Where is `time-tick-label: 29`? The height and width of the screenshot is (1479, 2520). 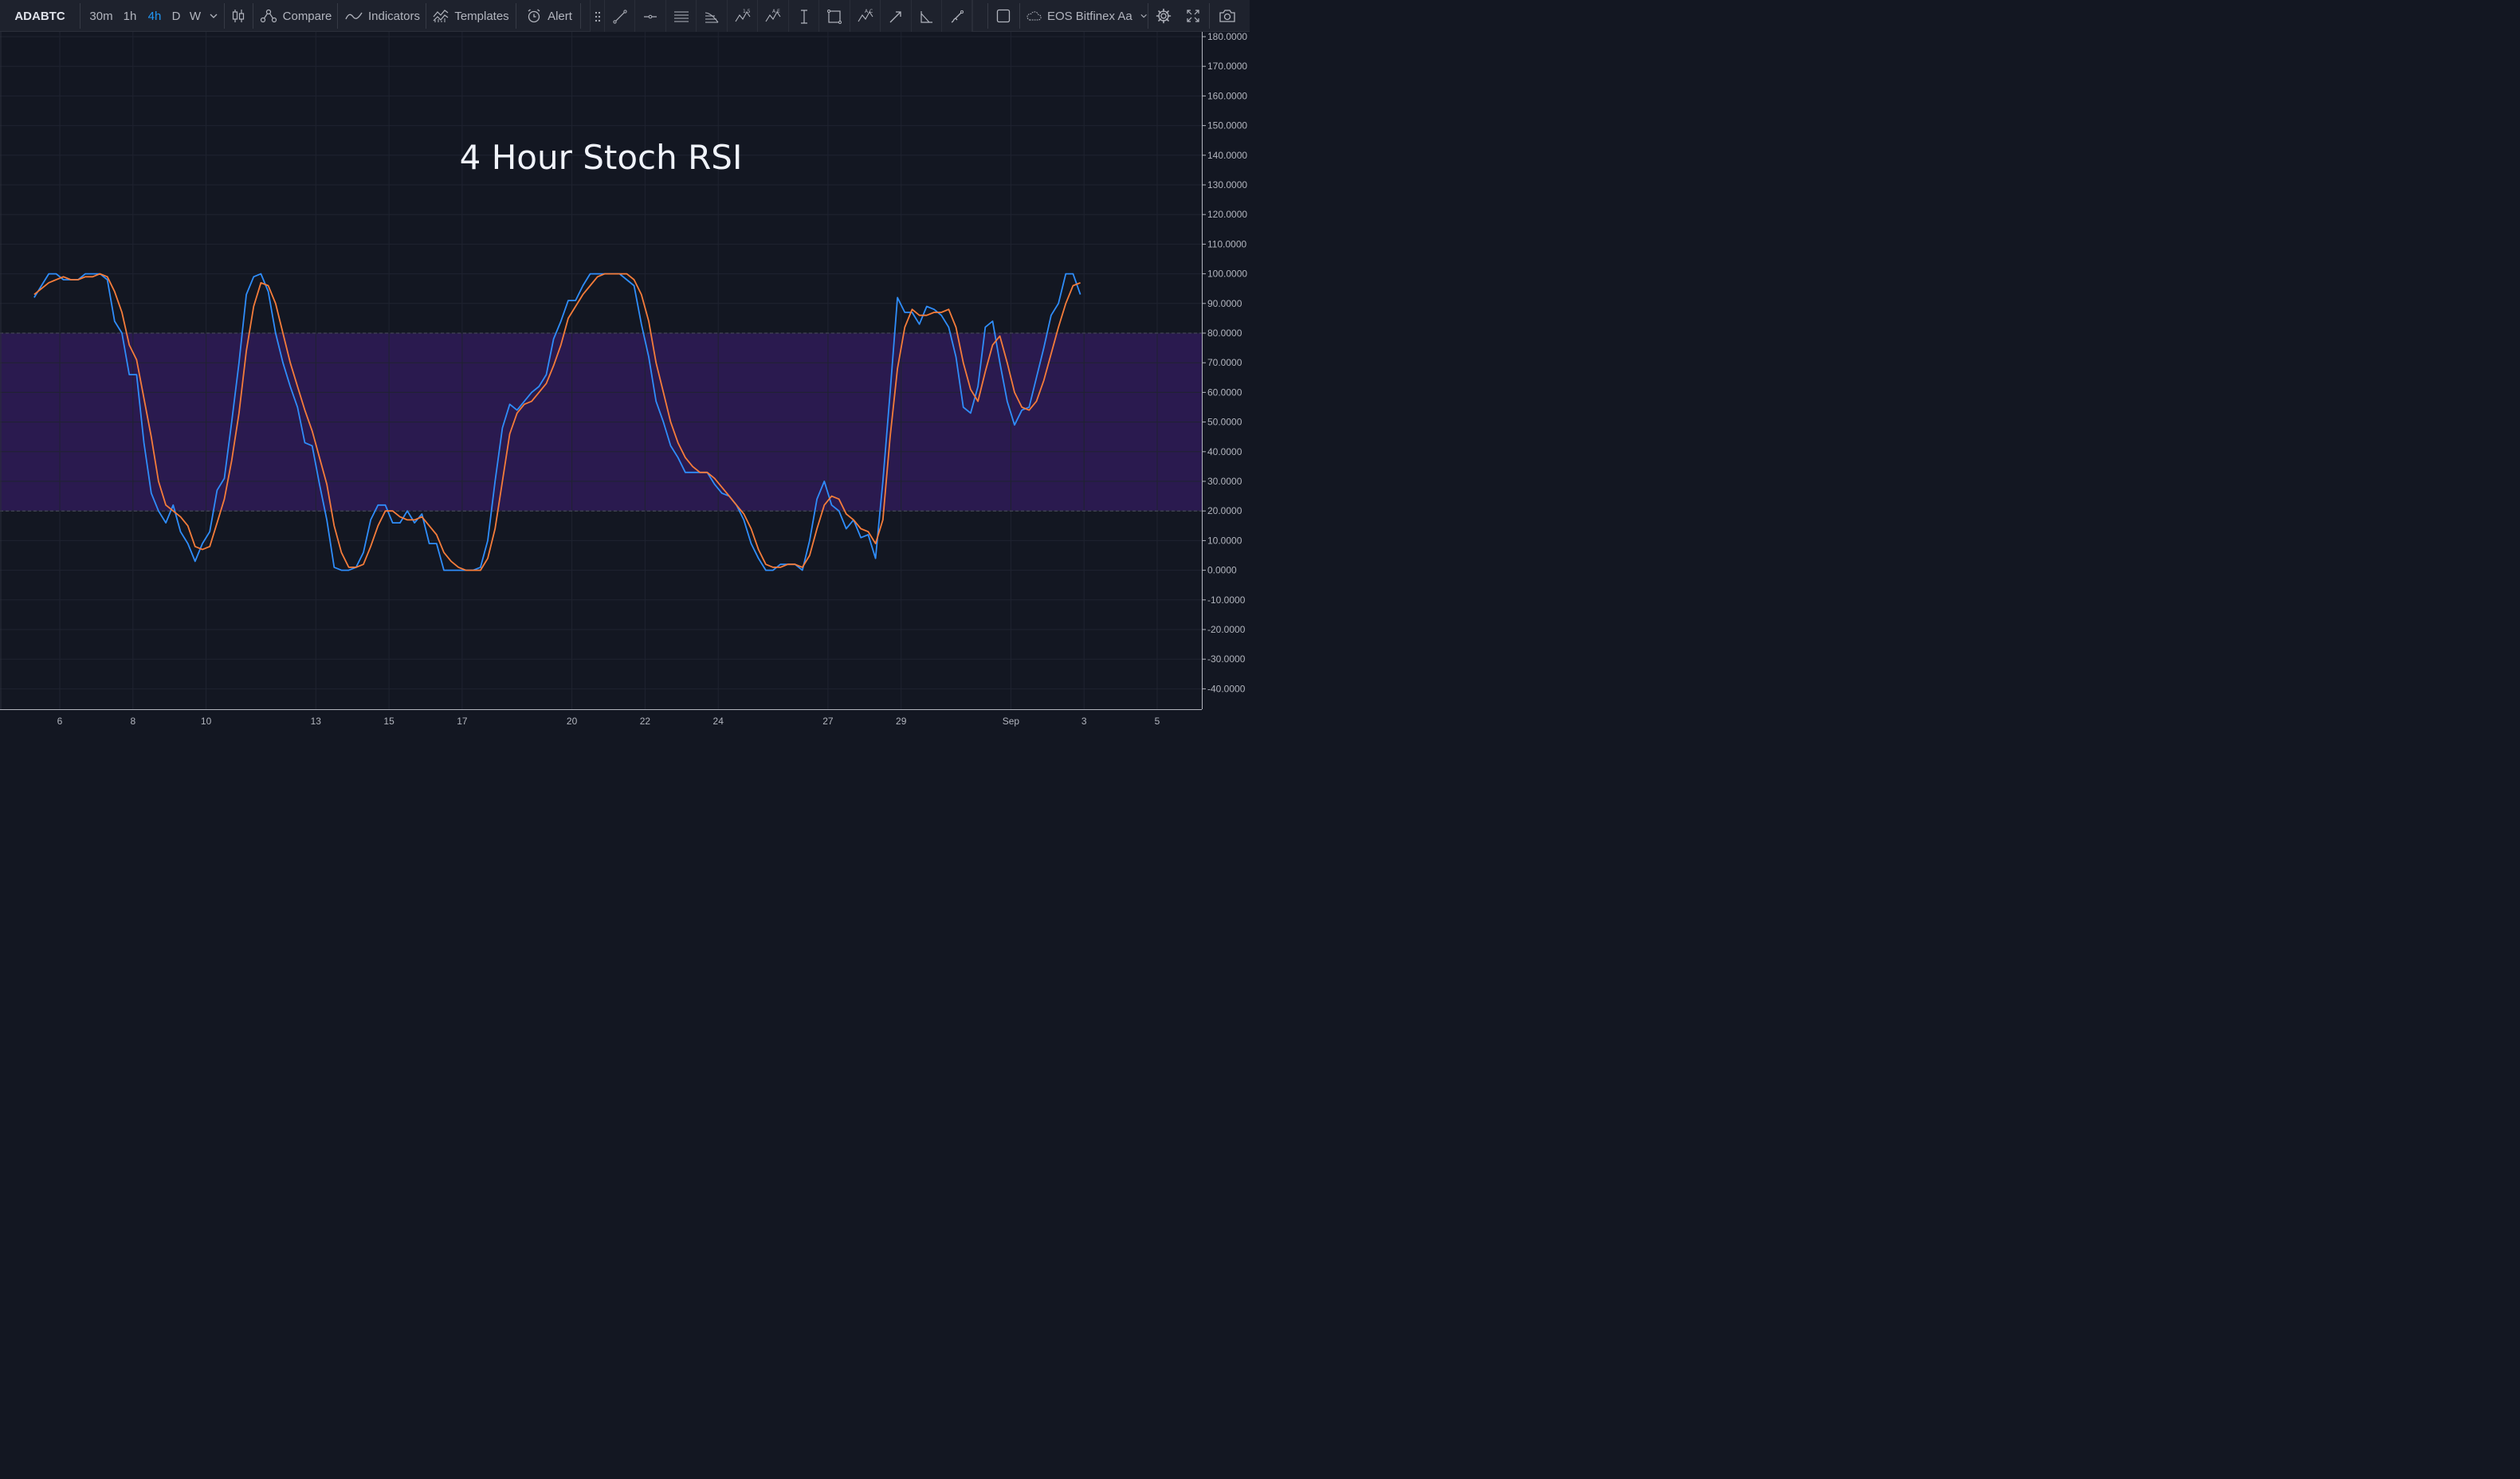 time-tick-label: 29 is located at coordinates (902, 721).